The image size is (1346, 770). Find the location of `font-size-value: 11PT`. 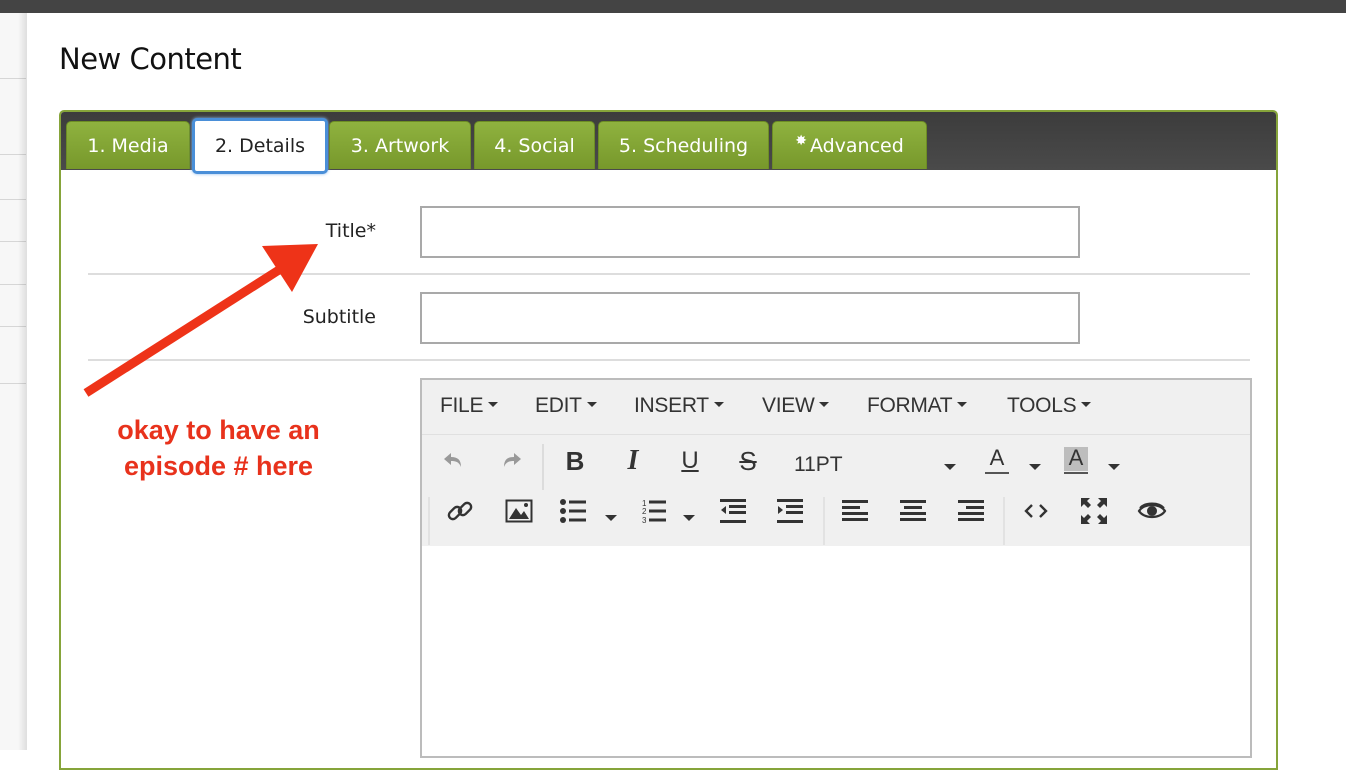

font-size-value: 11PT is located at coordinates (818, 464).